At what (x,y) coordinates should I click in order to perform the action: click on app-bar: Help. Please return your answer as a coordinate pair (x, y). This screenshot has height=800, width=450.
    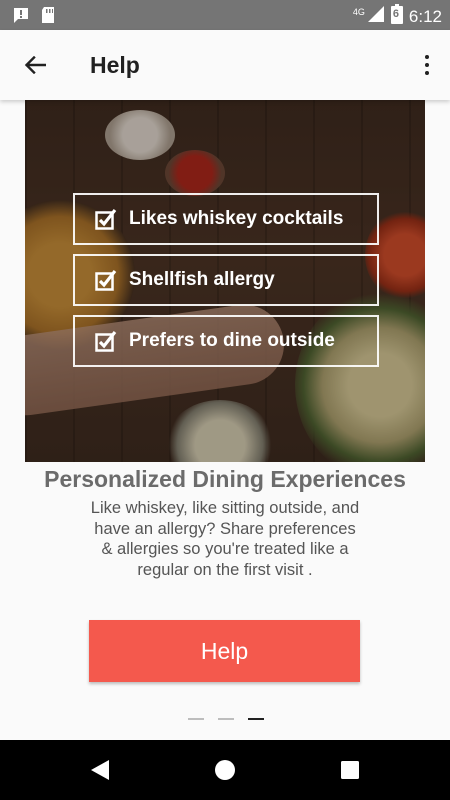
    Looking at the image, I should click on (225, 65).